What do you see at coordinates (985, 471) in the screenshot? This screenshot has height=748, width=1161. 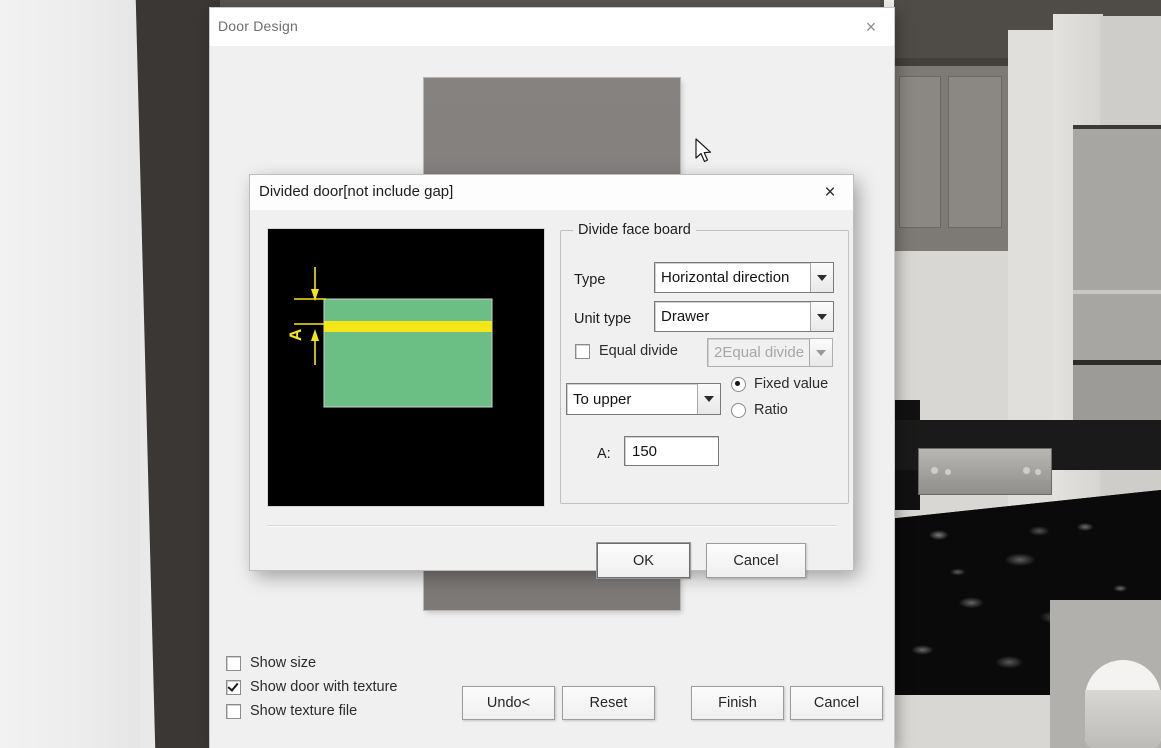 I see `scene-appliance` at bounding box center [985, 471].